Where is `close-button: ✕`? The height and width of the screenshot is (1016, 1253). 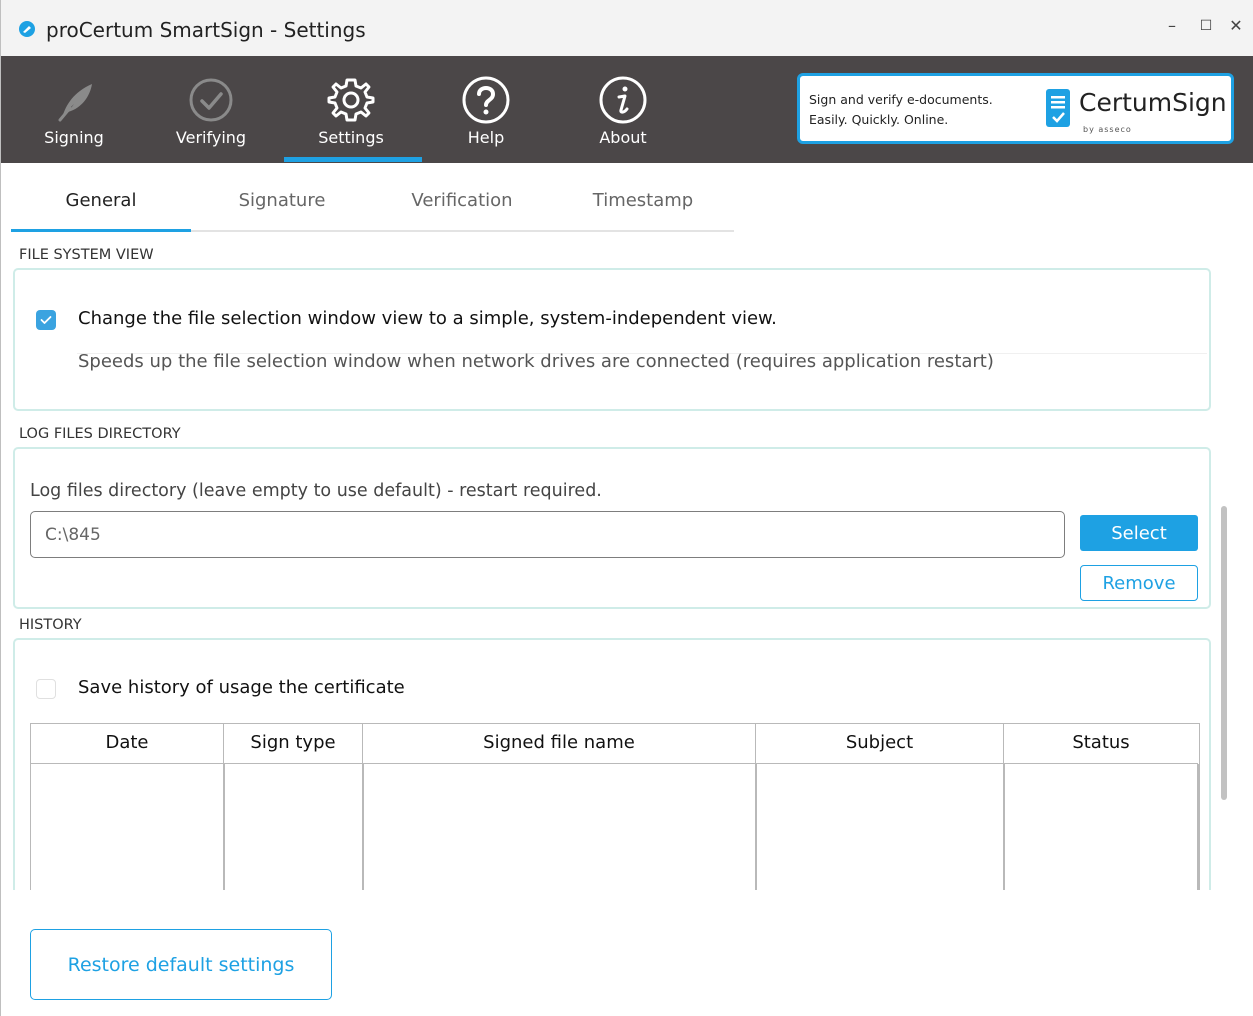
close-button: ✕ is located at coordinates (1236, 25).